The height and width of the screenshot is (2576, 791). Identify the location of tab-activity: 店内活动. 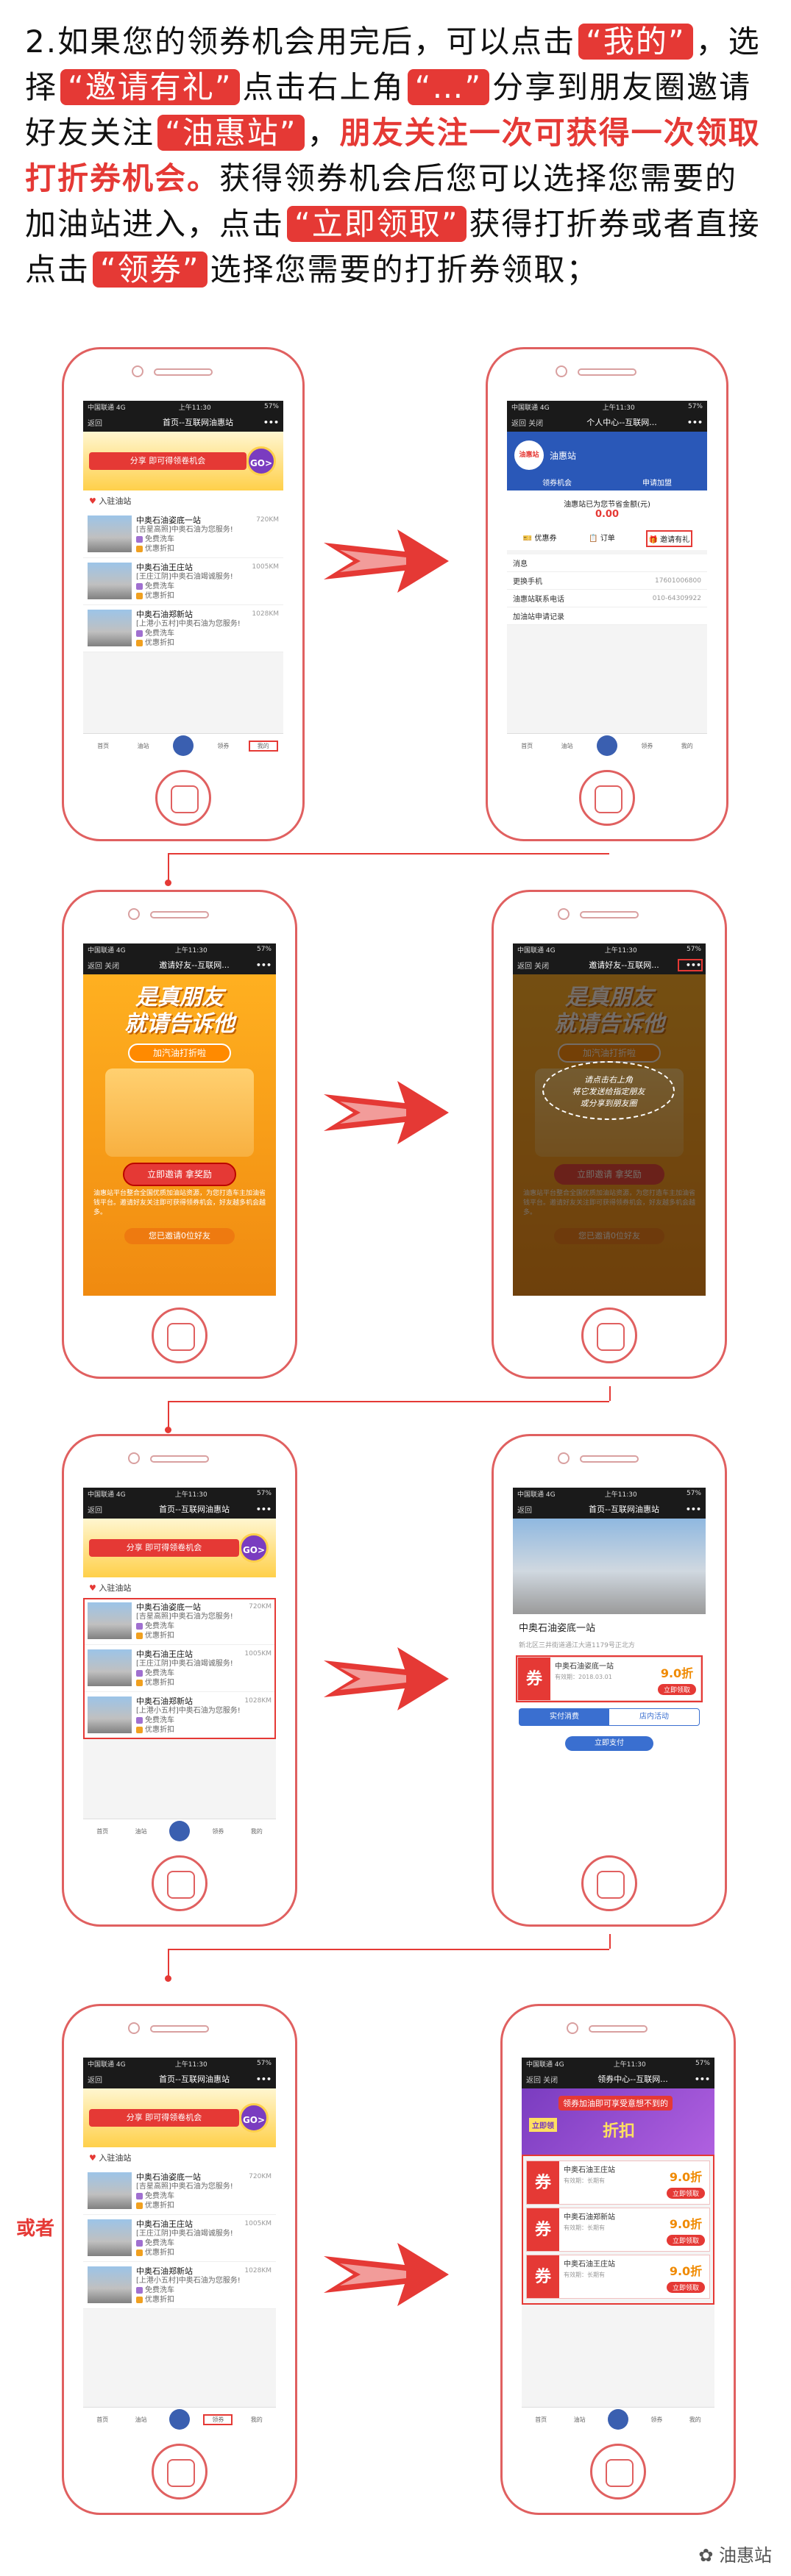
(654, 1717).